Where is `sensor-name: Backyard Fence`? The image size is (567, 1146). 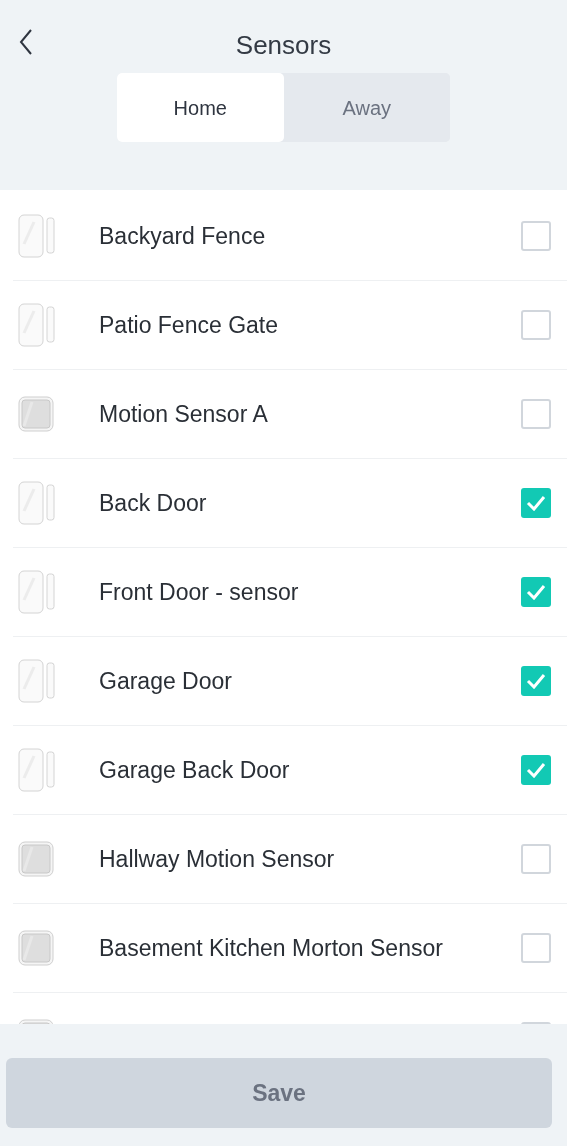
sensor-name: Backyard Fence is located at coordinates (182, 235).